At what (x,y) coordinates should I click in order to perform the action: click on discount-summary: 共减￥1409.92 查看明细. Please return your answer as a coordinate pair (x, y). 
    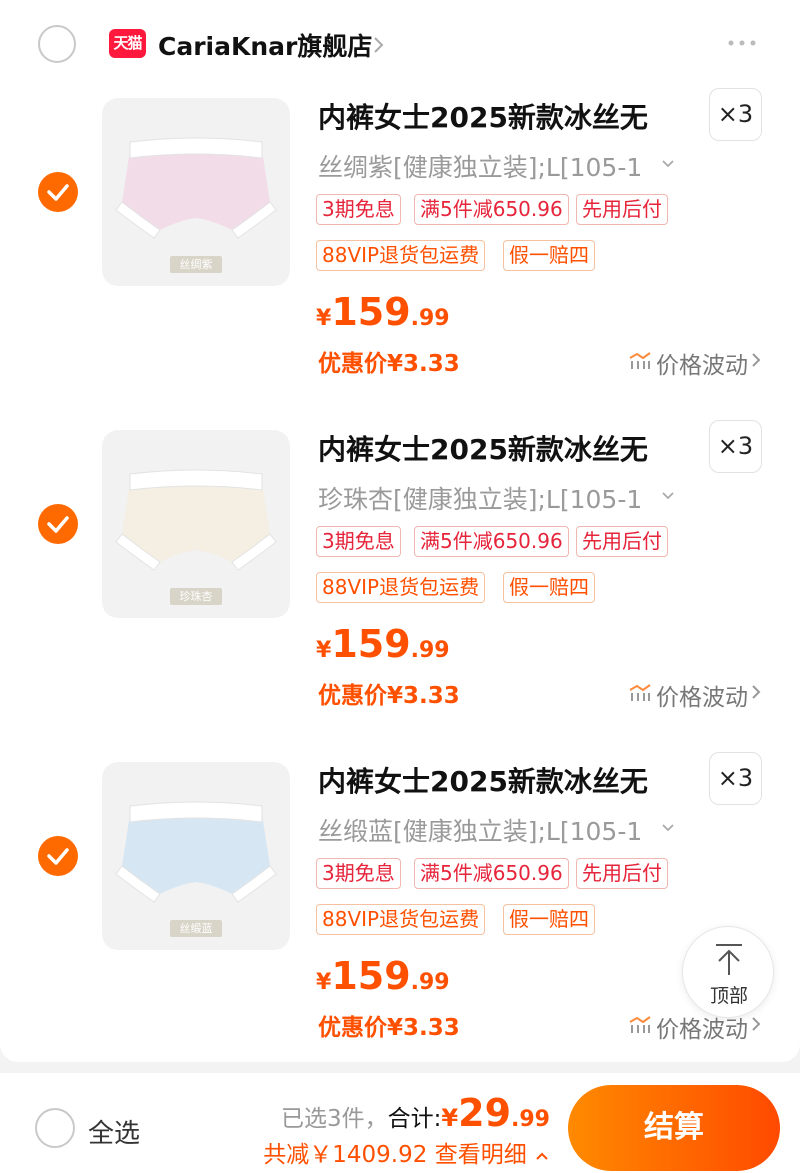
    Looking at the image, I should click on (406, 1152).